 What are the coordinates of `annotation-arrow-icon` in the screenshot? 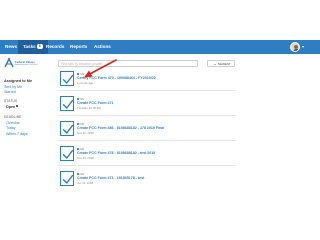 It's located at (100, 68).